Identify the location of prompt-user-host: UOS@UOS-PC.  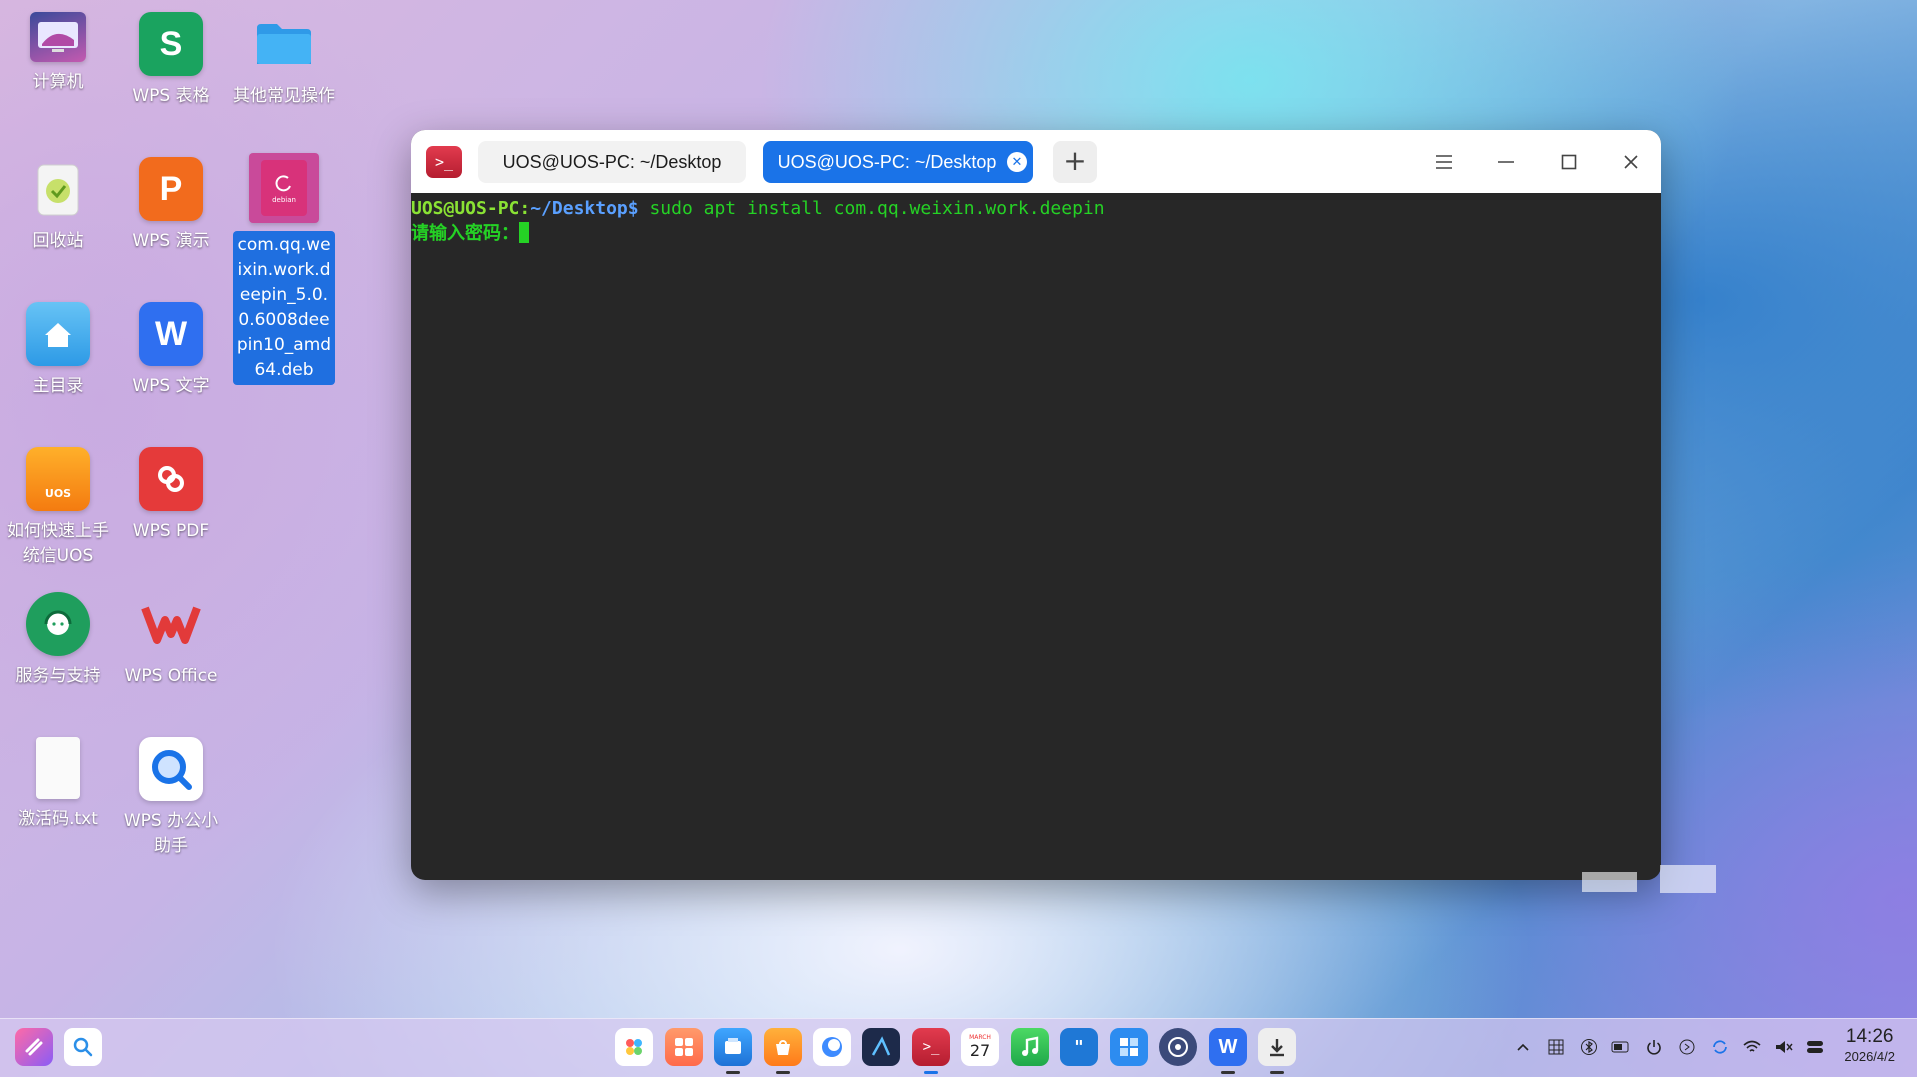
(465, 208).